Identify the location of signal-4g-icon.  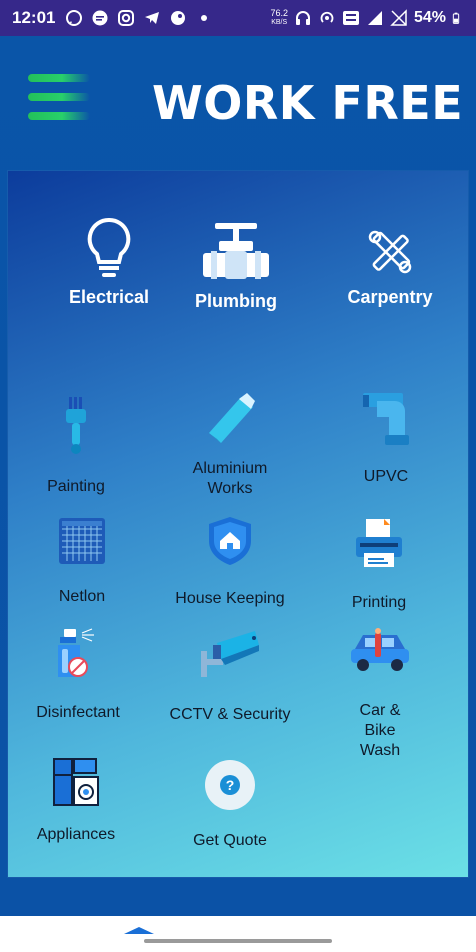
(374, 18).